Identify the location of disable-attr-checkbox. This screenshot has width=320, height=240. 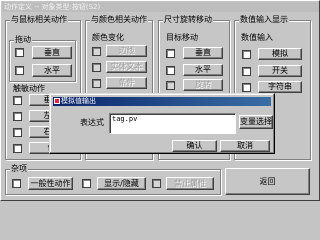
(156, 183).